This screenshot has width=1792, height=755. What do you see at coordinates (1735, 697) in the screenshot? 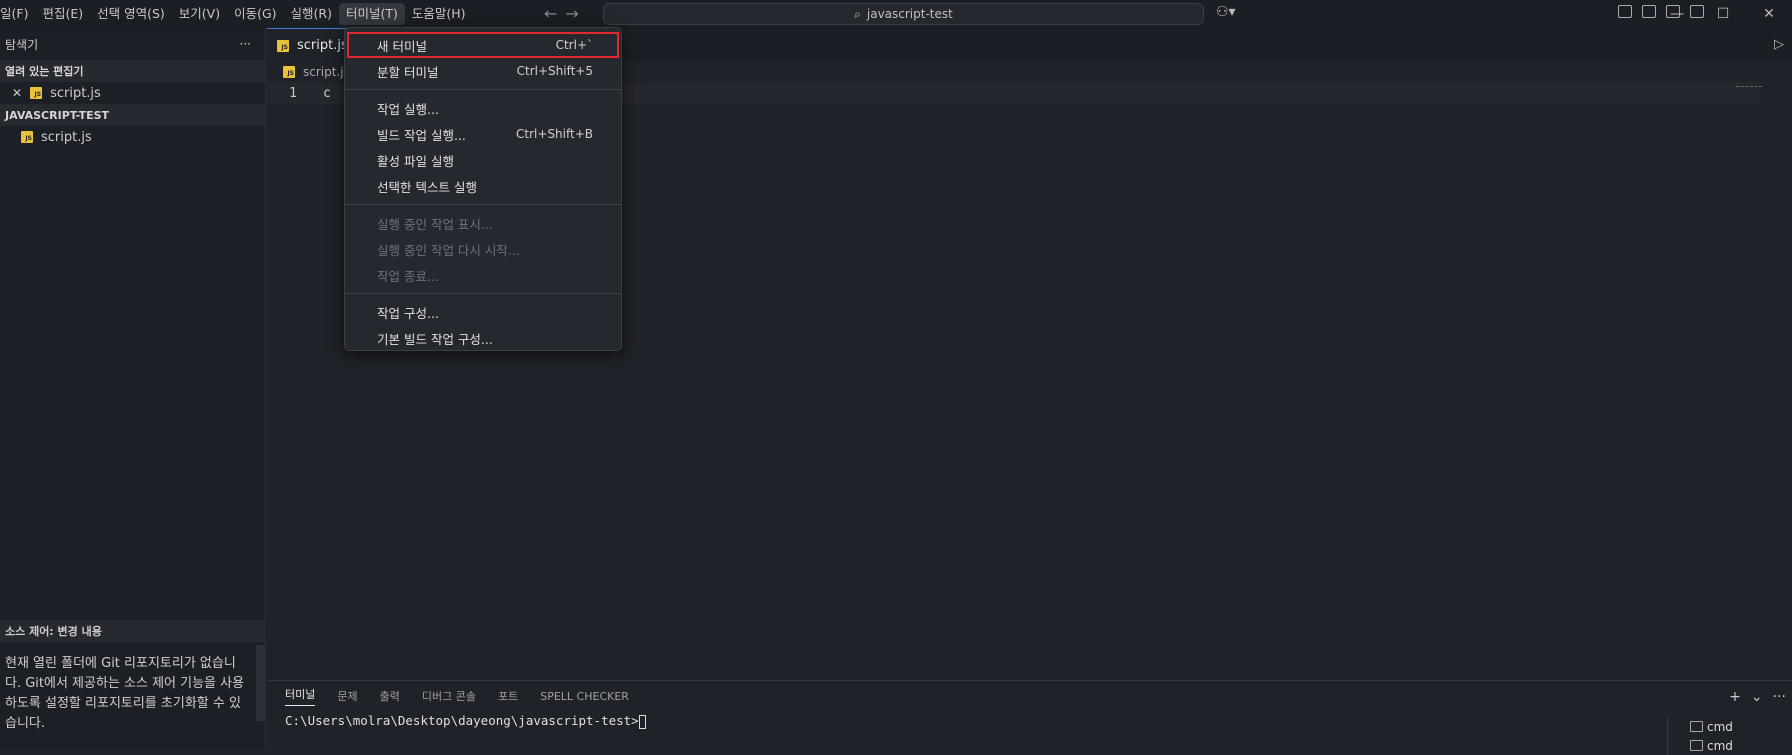
I see `new-terminal-icon: +` at bounding box center [1735, 697].